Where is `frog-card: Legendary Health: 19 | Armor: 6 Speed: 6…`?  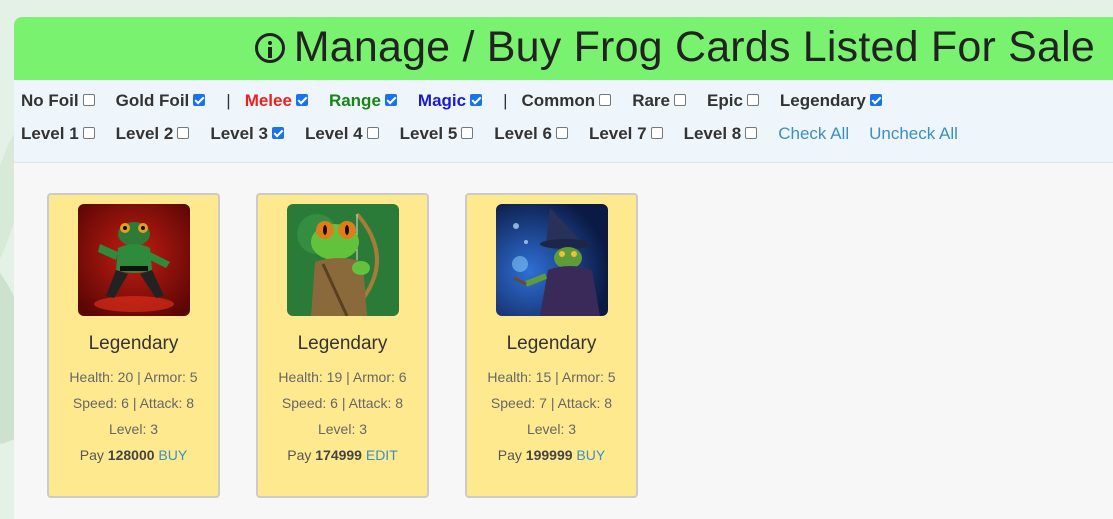
frog-card: Legendary Health: 19 | Armor: 6 Speed: 6… is located at coordinates (342, 345).